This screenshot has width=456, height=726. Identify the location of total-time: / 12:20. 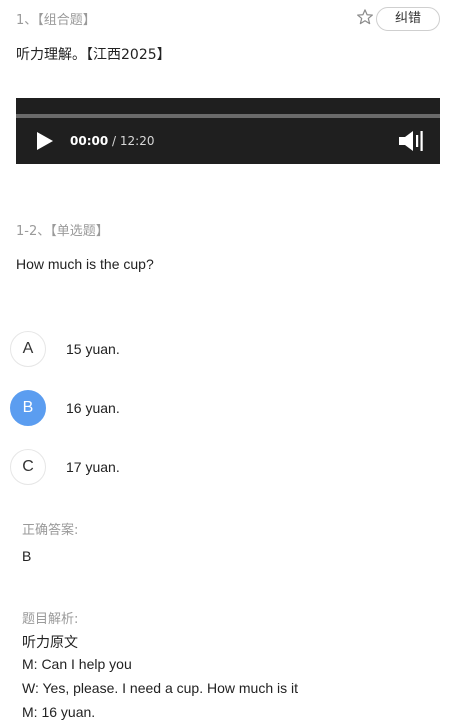
(133, 141).